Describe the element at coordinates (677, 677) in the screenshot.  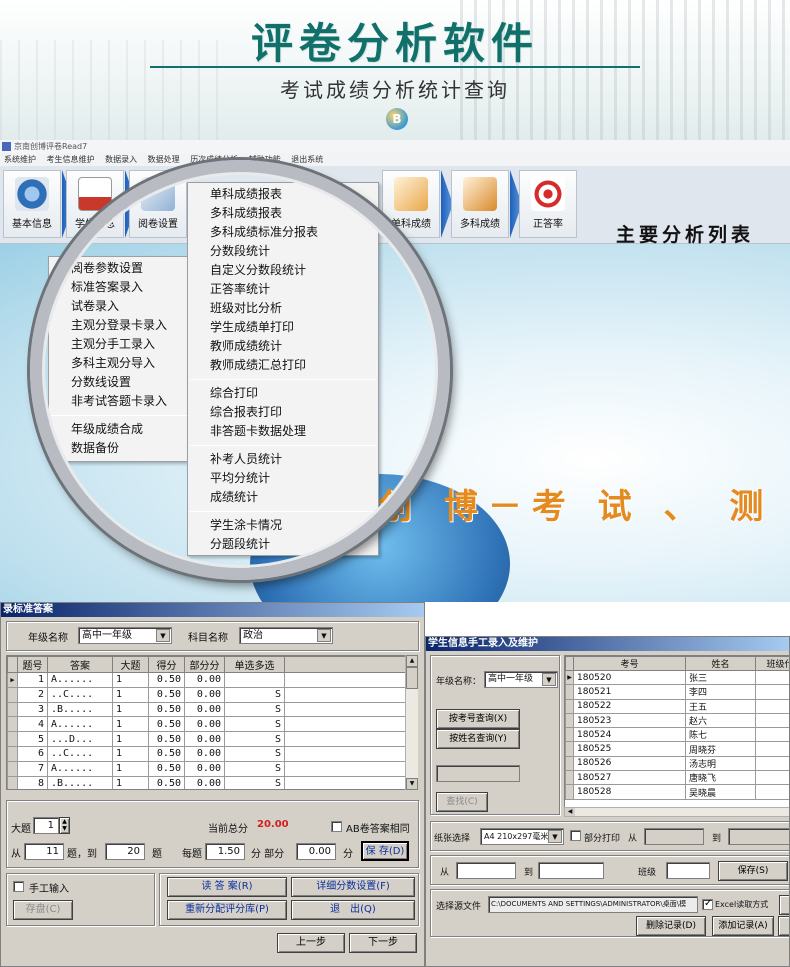
I see `table-row: ▶ 180520 张三` at that location.